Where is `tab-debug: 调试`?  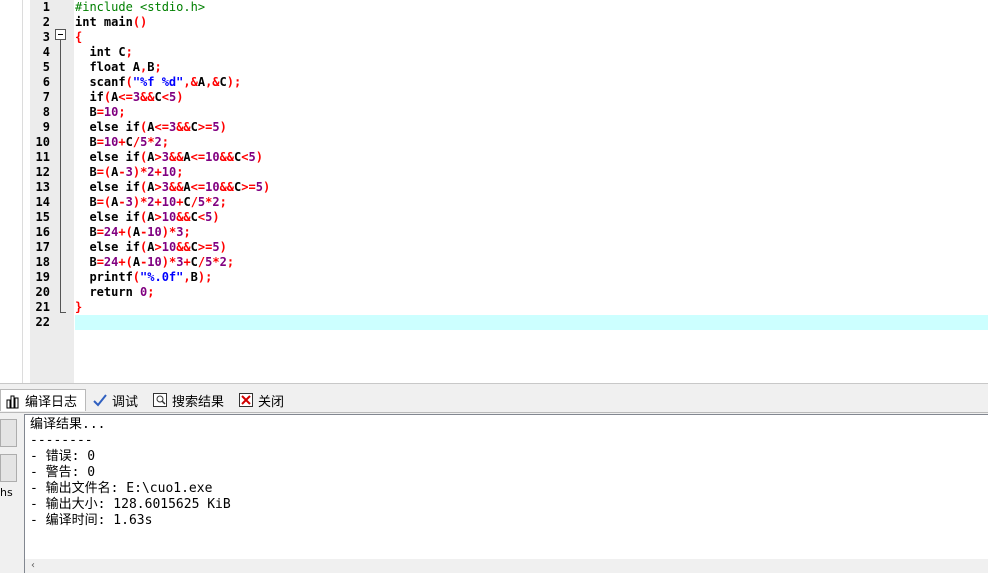
tab-debug: 调试 is located at coordinates (117, 400).